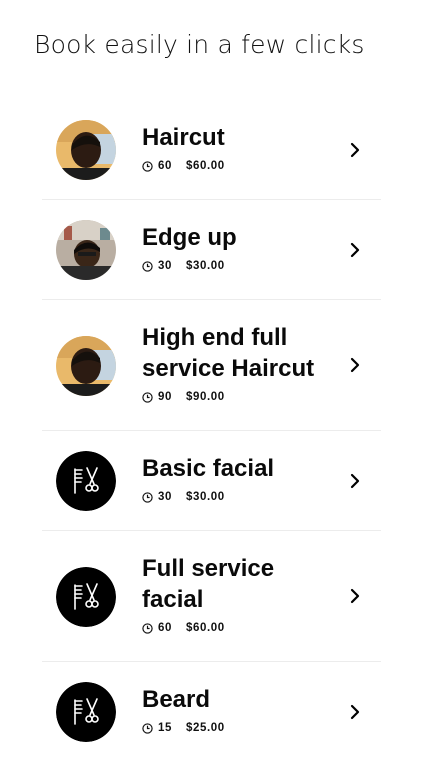 The height and width of the screenshot is (762, 422). What do you see at coordinates (205, 728) in the screenshot?
I see `service-price: $25.00` at bounding box center [205, 728].